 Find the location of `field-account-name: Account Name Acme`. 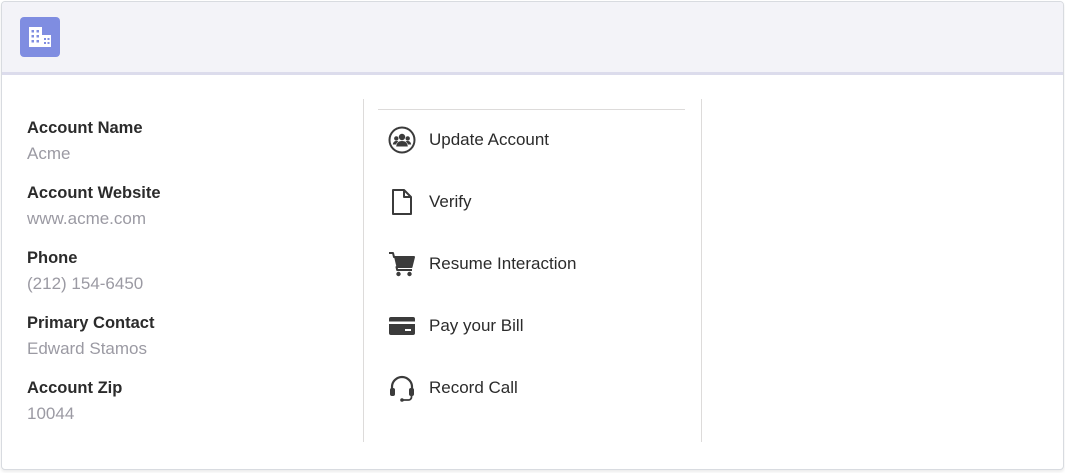

field-account-name: Account Name Acme is located at coordinates (187, 150).